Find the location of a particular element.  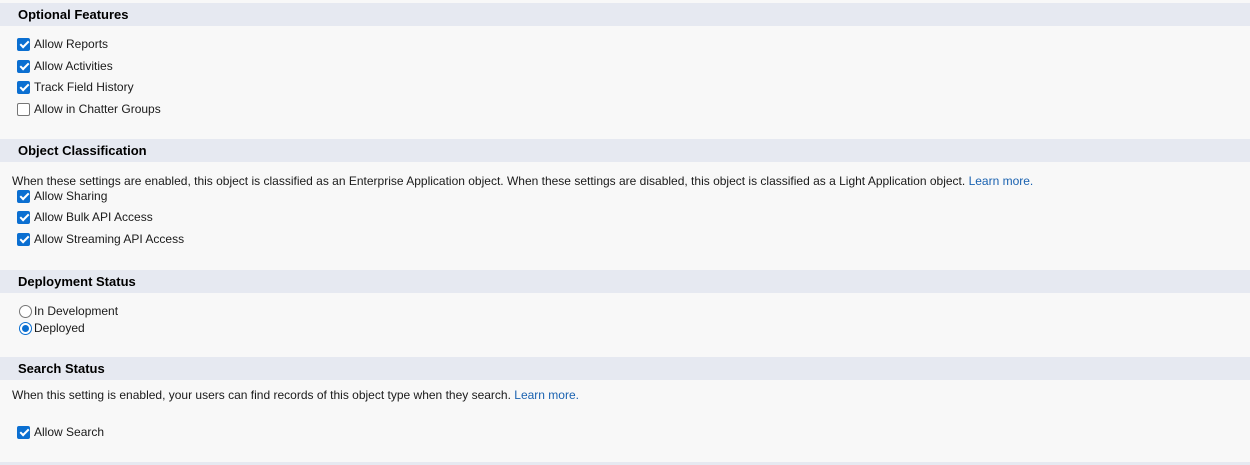

allow-bulk-api-label: Allow Bulk API Access is located at coordinates (93, 217).